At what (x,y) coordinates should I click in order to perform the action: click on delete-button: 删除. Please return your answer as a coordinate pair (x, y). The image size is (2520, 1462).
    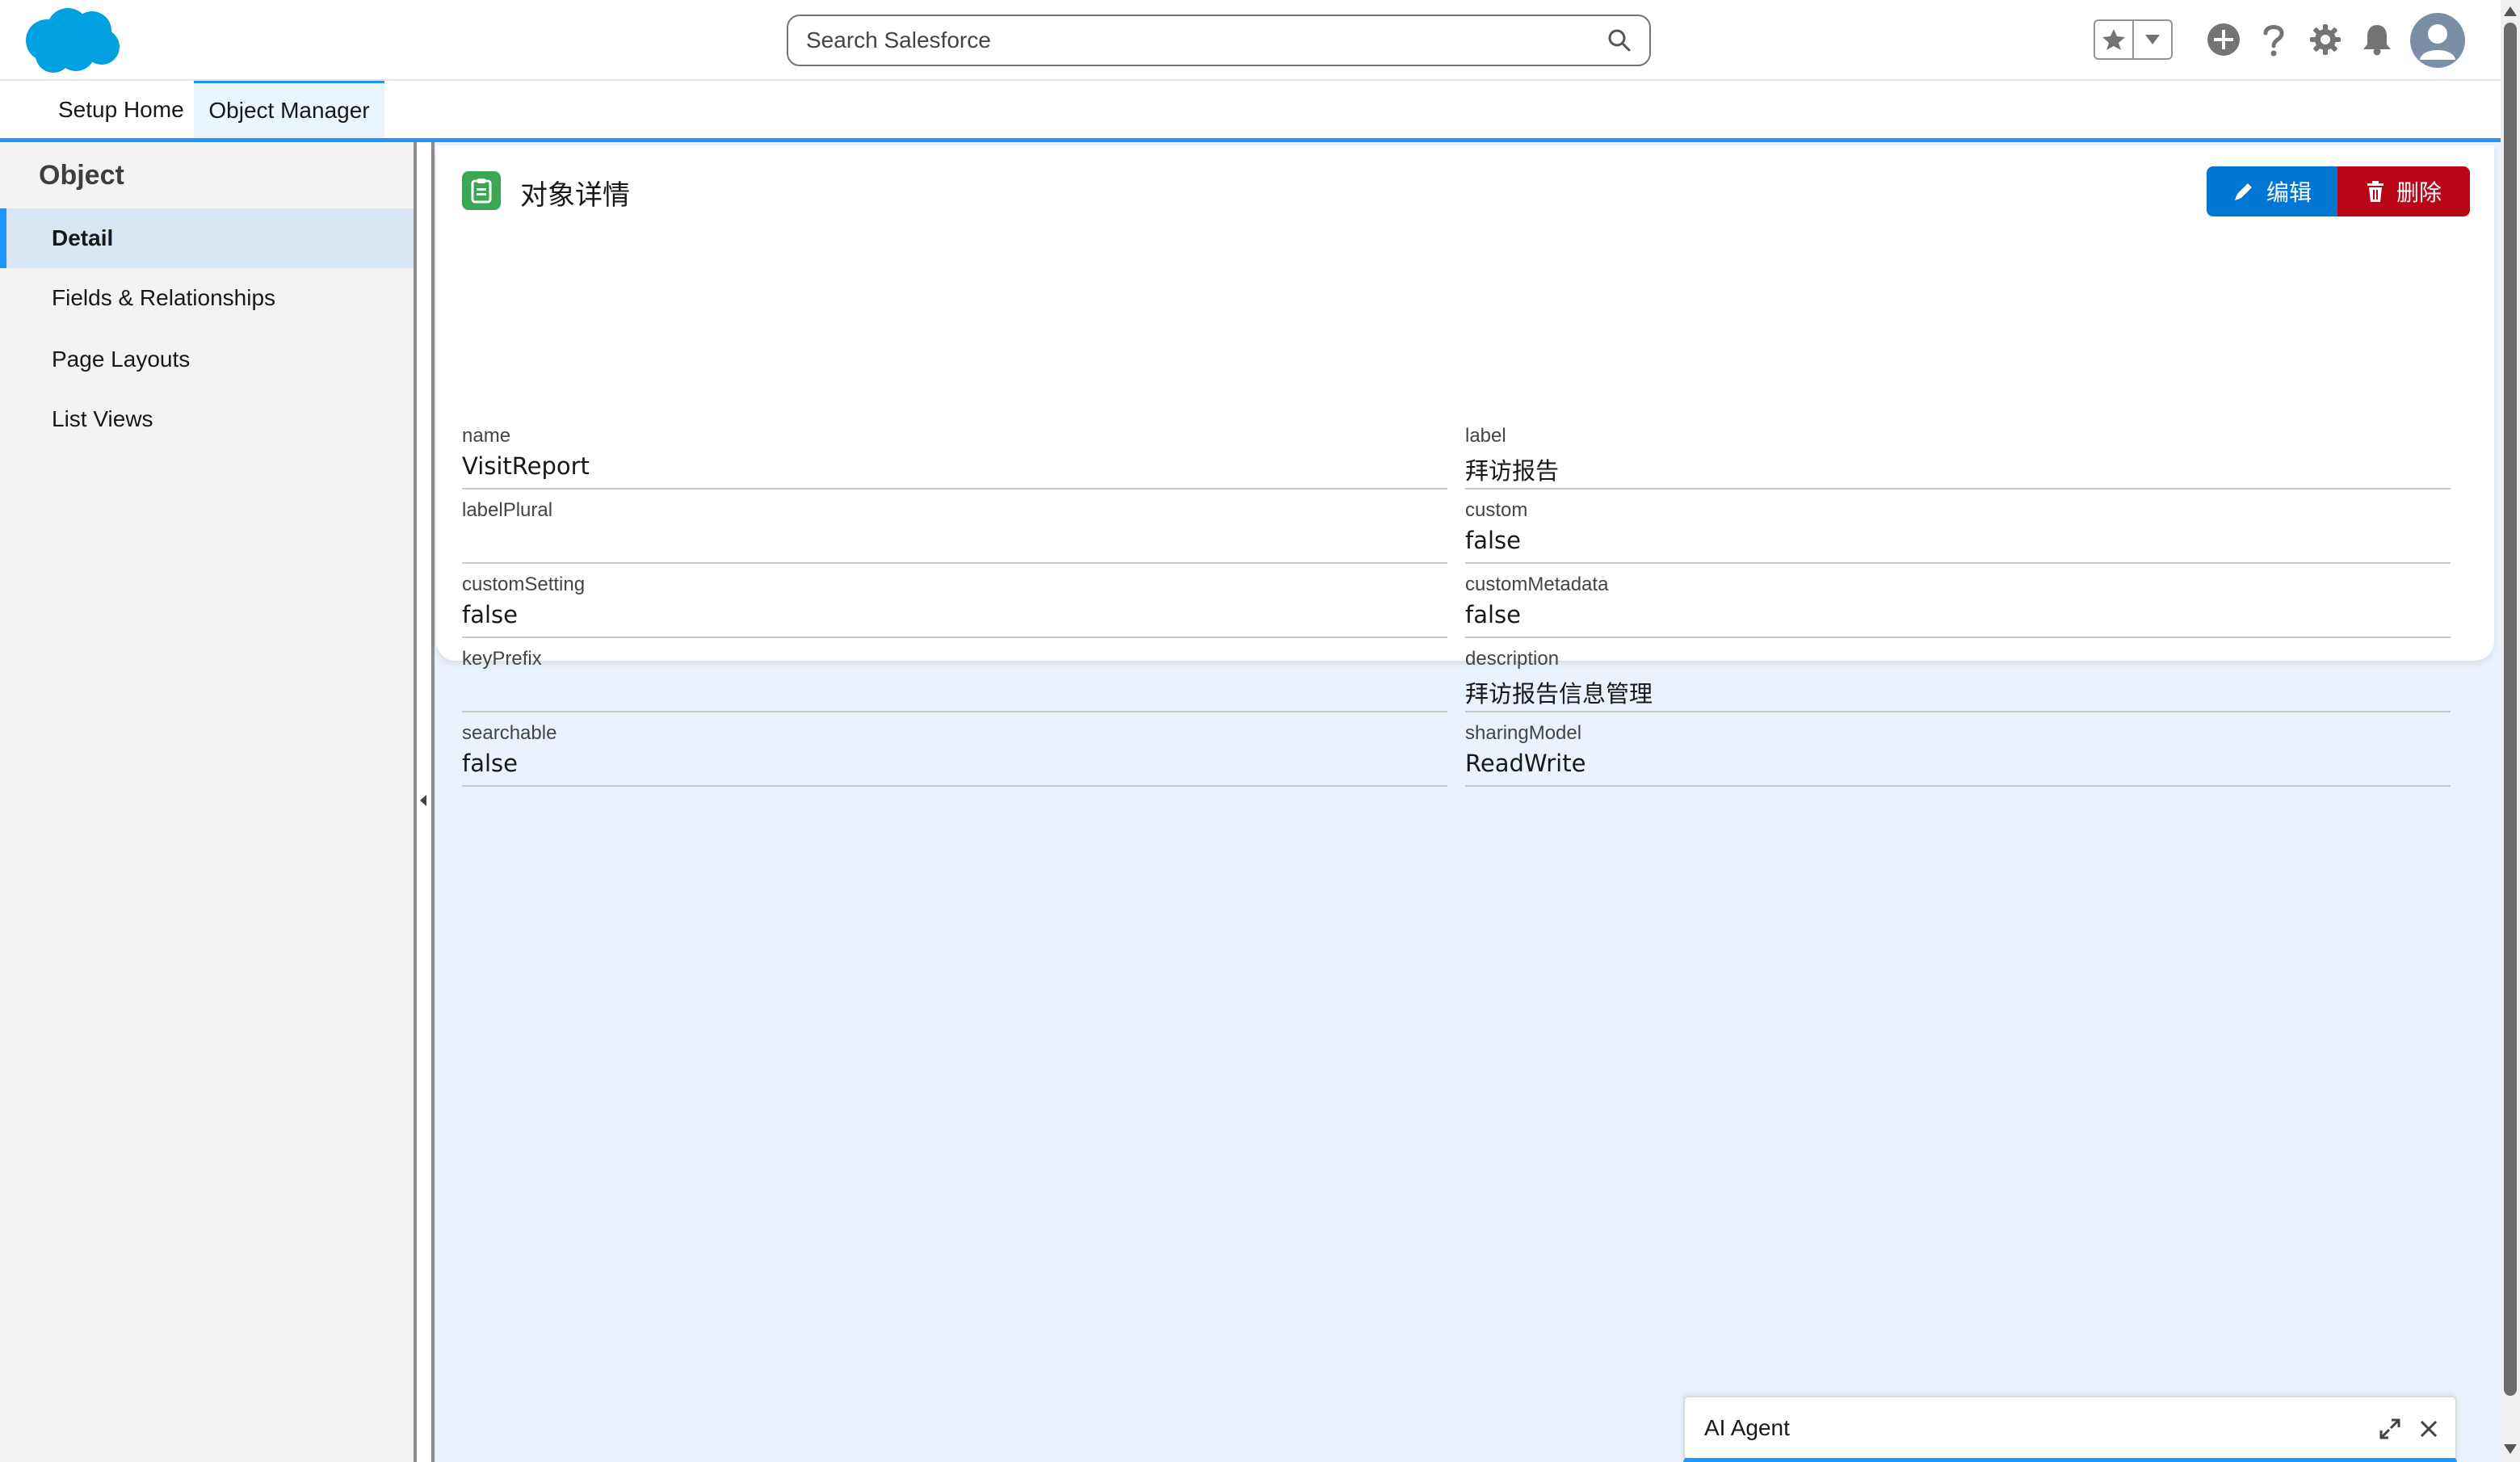
    Looking at the image, I should click on (2404, 191).